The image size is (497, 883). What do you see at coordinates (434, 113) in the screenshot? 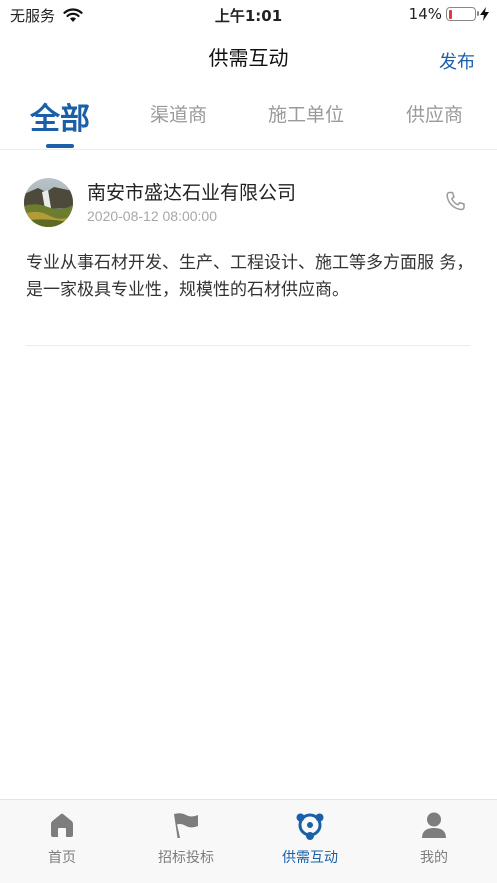
I see `tab-suppliers: 供应商` at bounding box center [434, 113].